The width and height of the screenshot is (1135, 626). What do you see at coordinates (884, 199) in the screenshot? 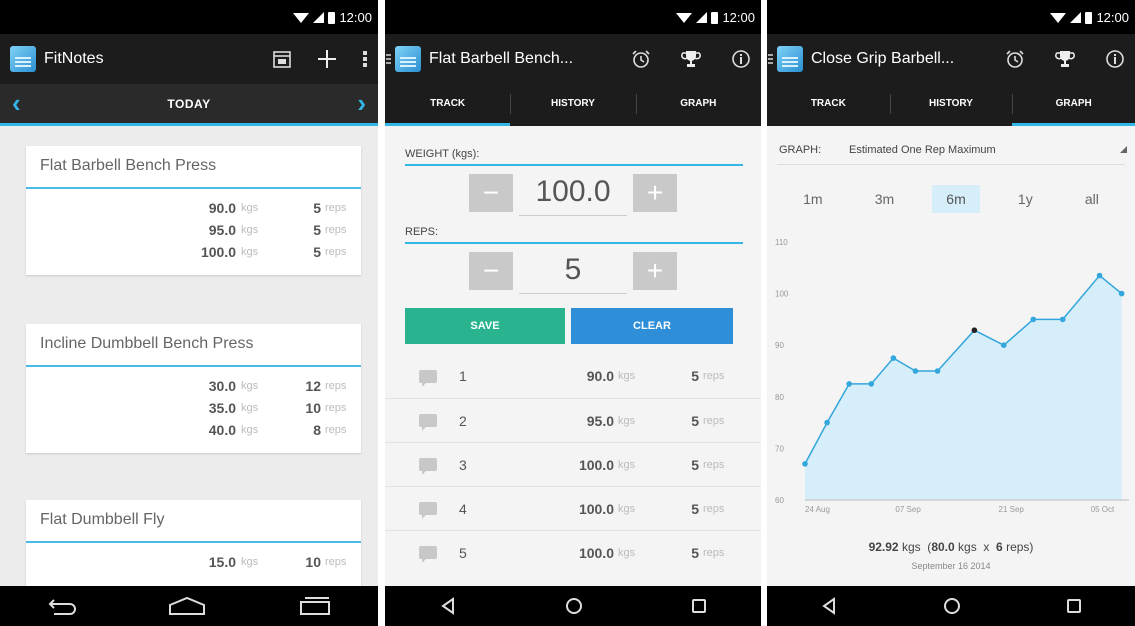
I see `range-3m: 3m` at bounding box center [884, 199].